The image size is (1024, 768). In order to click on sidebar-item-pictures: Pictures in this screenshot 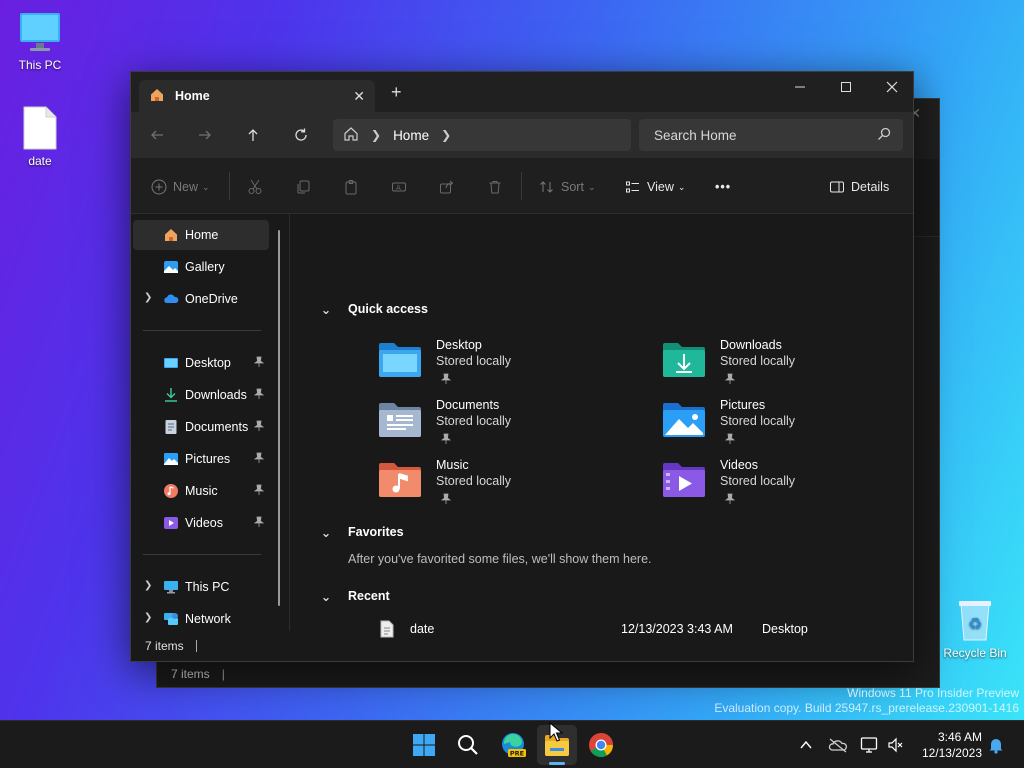, I will do `click(201, 459)`.